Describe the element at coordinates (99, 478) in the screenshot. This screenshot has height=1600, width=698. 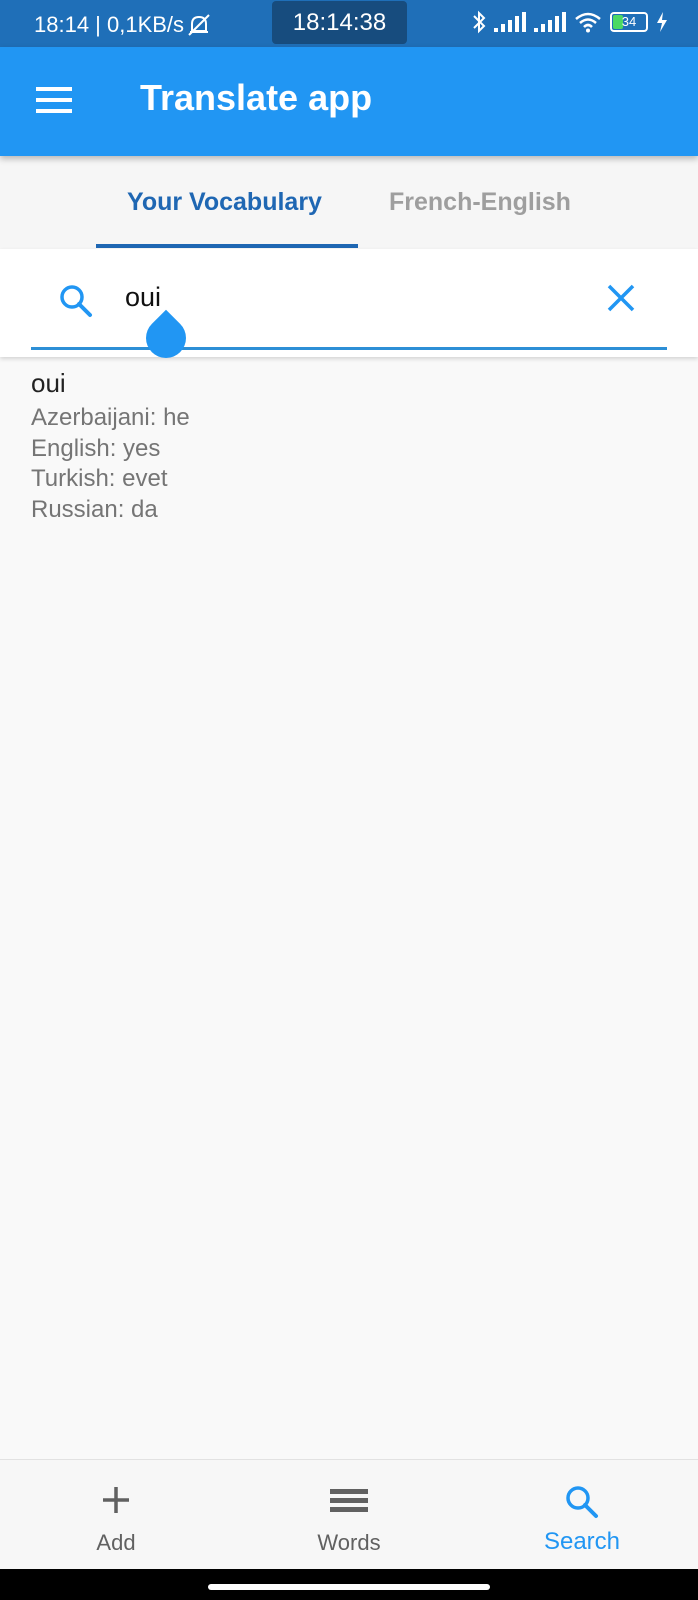
I see `translation-turkish: Turkish: evet` at that location.